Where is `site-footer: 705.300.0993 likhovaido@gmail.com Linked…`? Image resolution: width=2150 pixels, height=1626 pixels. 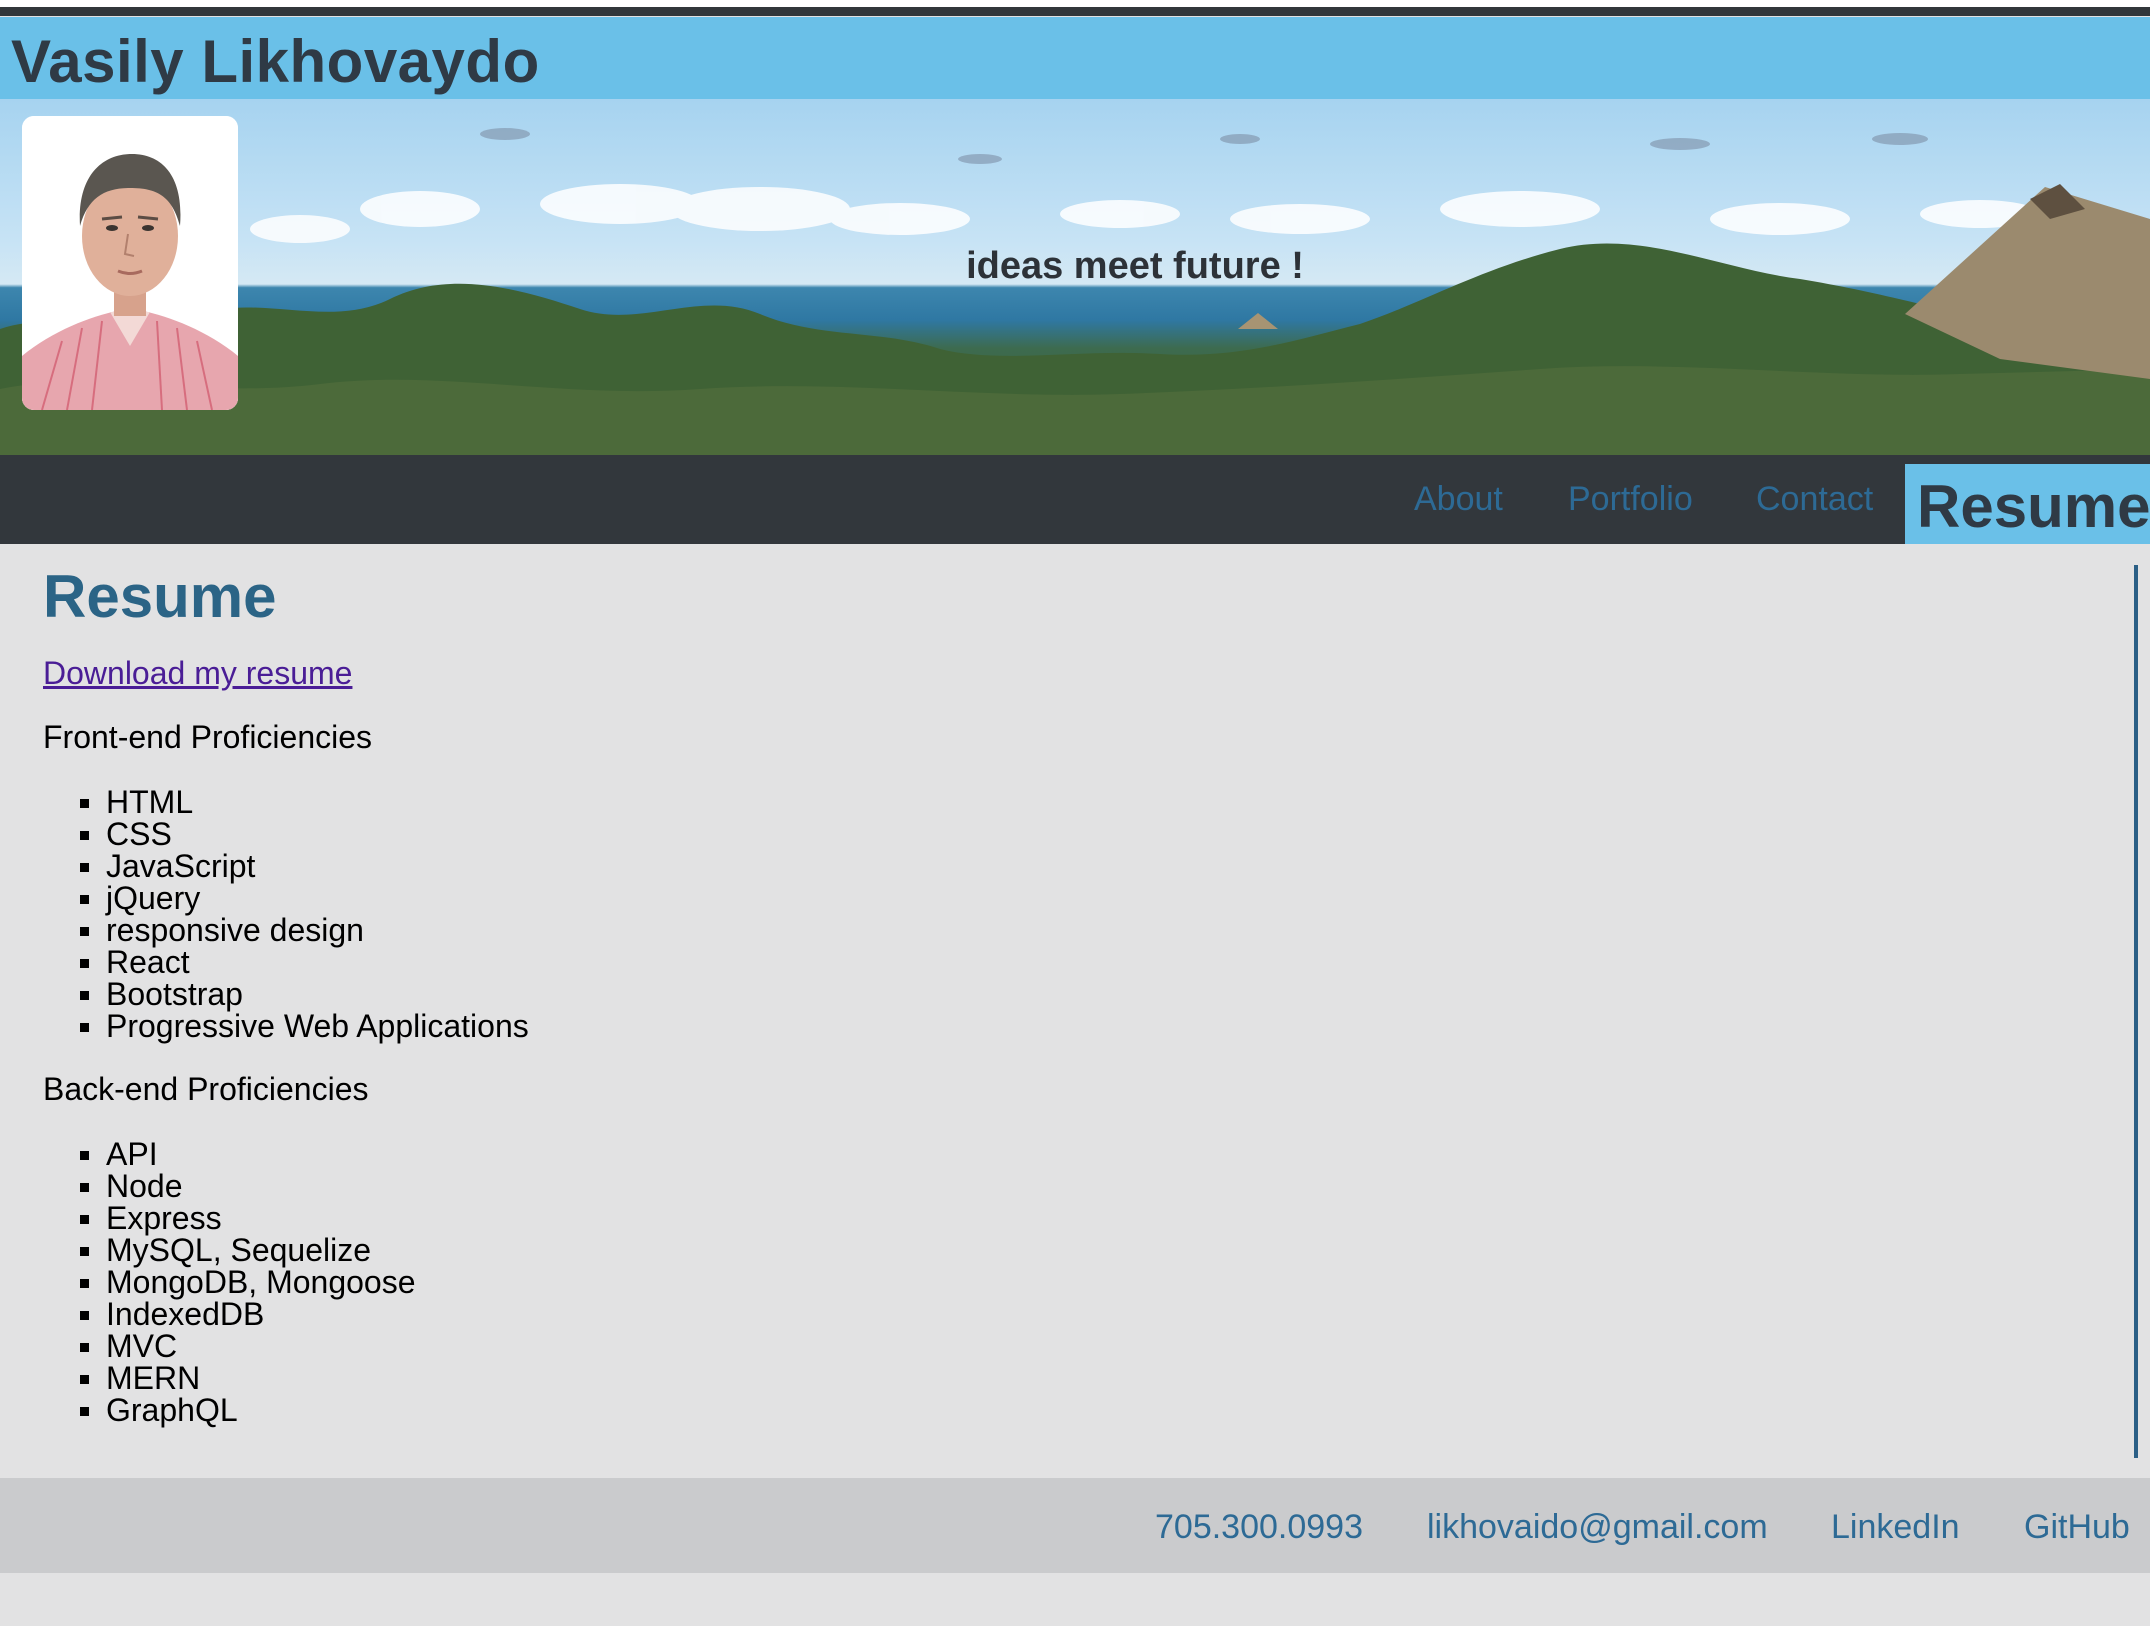 site-footer: 705.300.0993 likhovaido@gmail.com Linked… is located at coordinates (1075, 1525).